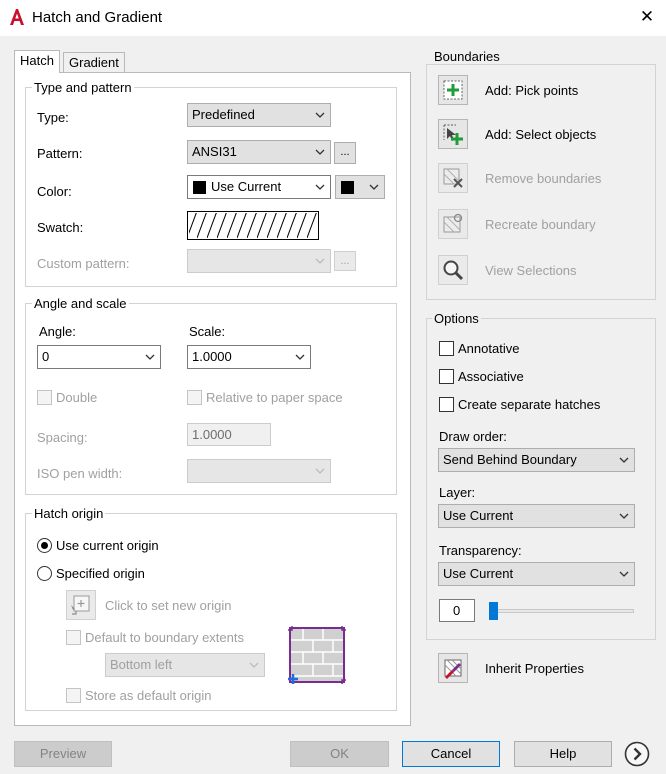 Image resolution: width=666 pixels, height=774 pixels. I want to click on color-dropdown: Use Current, so click(259, 187).